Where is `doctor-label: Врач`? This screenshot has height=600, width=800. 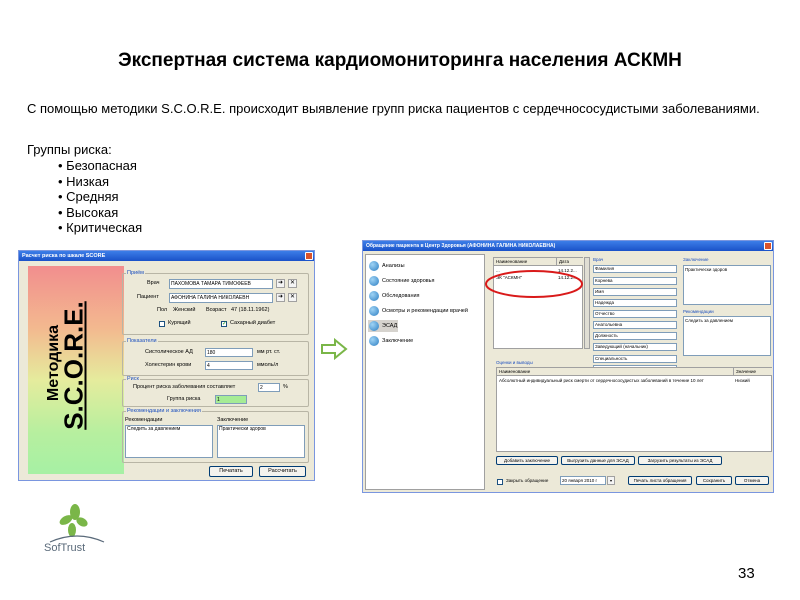
doctor-label: Врач is located at coordinates (153, 283).